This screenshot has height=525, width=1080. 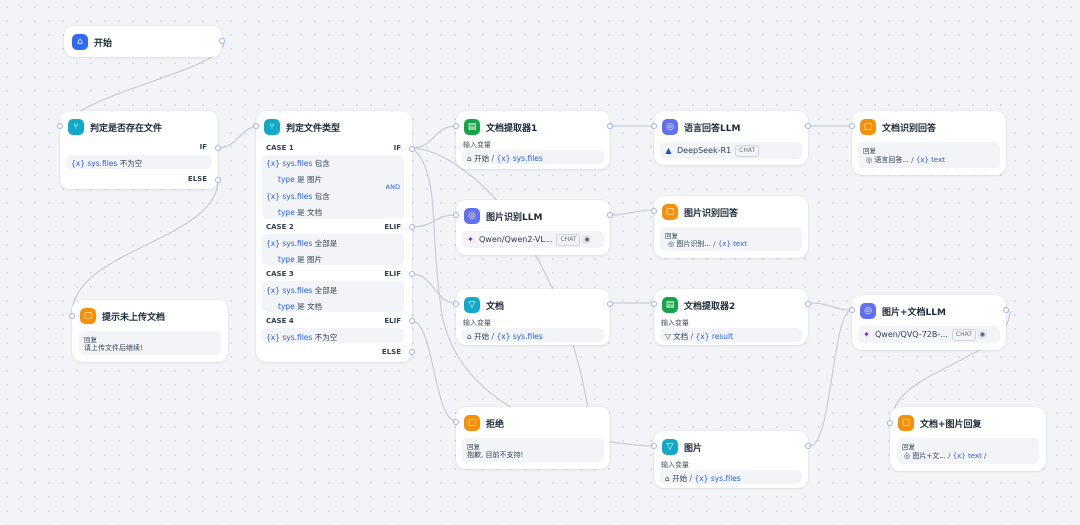 What do you see at coordinates (412, 321) in the screenshot?
I see `case4-handle` at bounding box center [412, 321].